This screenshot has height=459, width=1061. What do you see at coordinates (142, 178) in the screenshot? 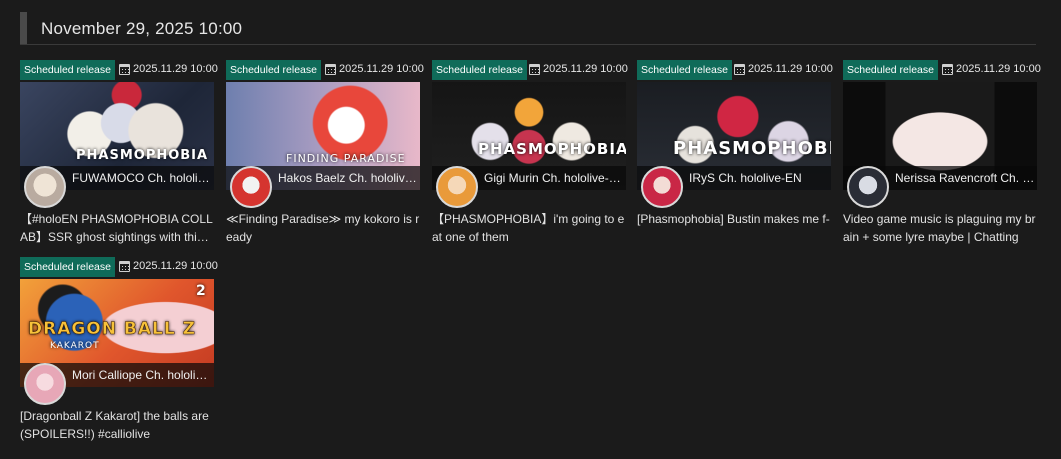
I see `channel-name: FUWAMOCO Ch. hololive-EN` at bounding box center [142, 178].